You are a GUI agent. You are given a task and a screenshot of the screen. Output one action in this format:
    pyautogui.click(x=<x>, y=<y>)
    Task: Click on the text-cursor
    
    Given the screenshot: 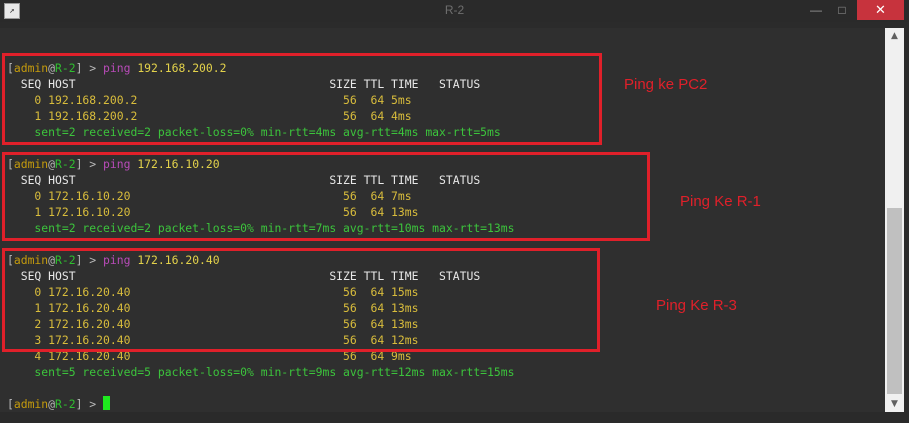 What is the action you would take?
    pyautogui.click(x=107, y=403)
    